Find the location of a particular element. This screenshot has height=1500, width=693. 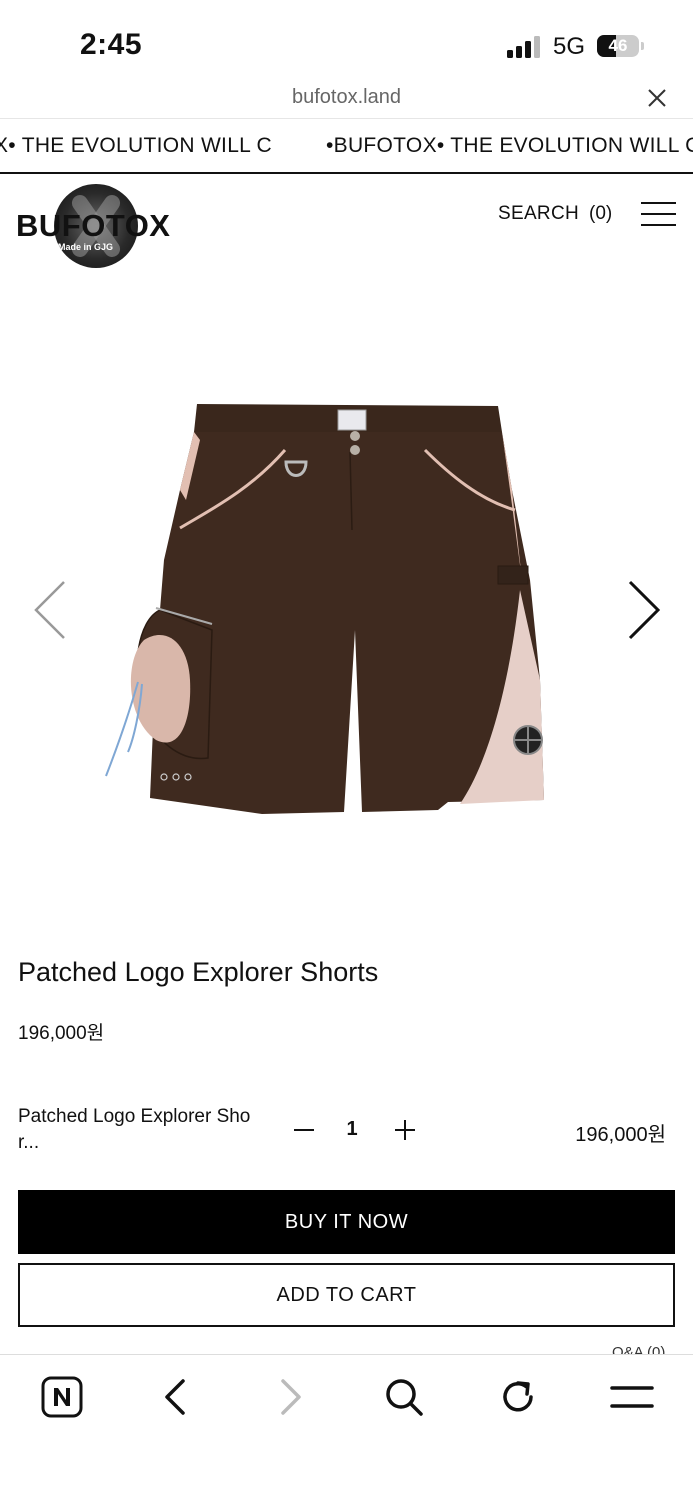

back-icon is located at coordinates (176, 1397).